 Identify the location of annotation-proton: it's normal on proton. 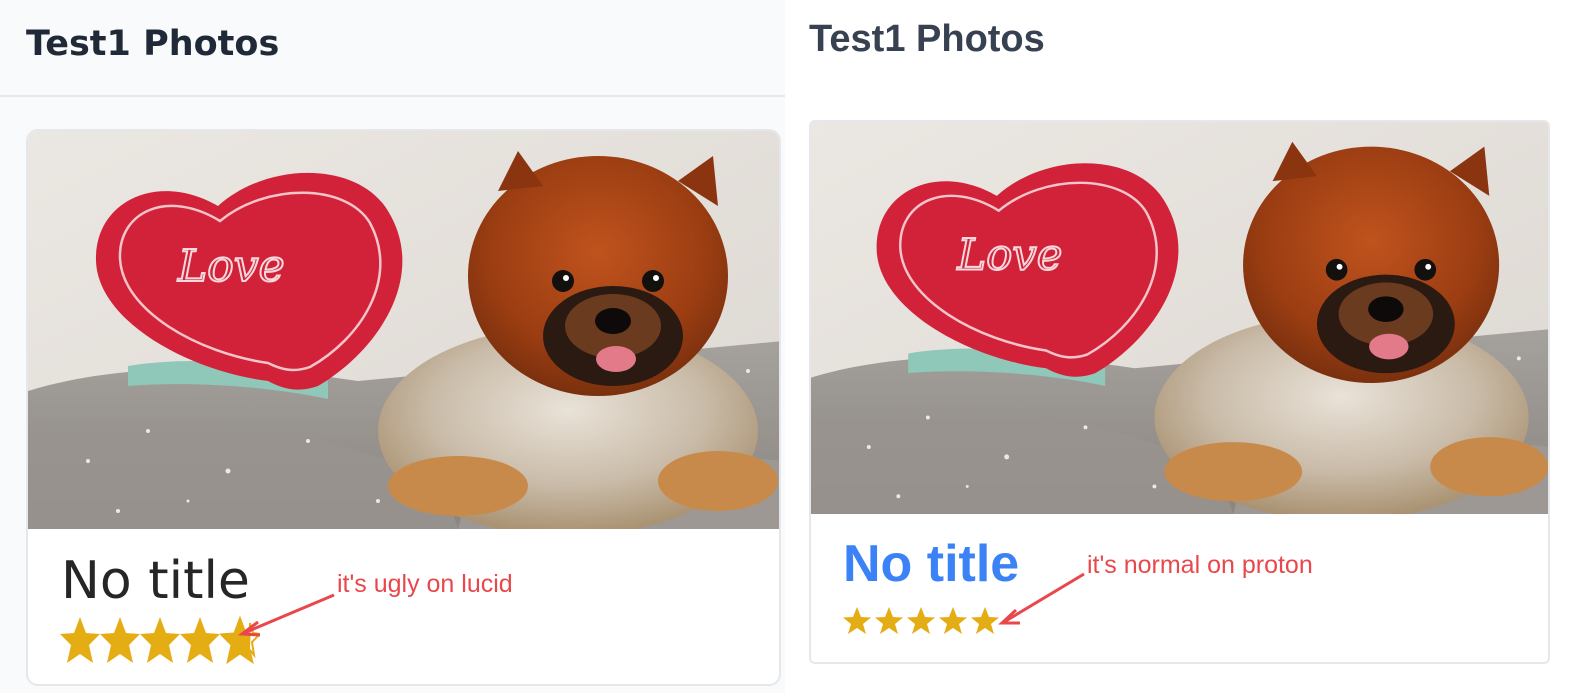
(1200, 565).